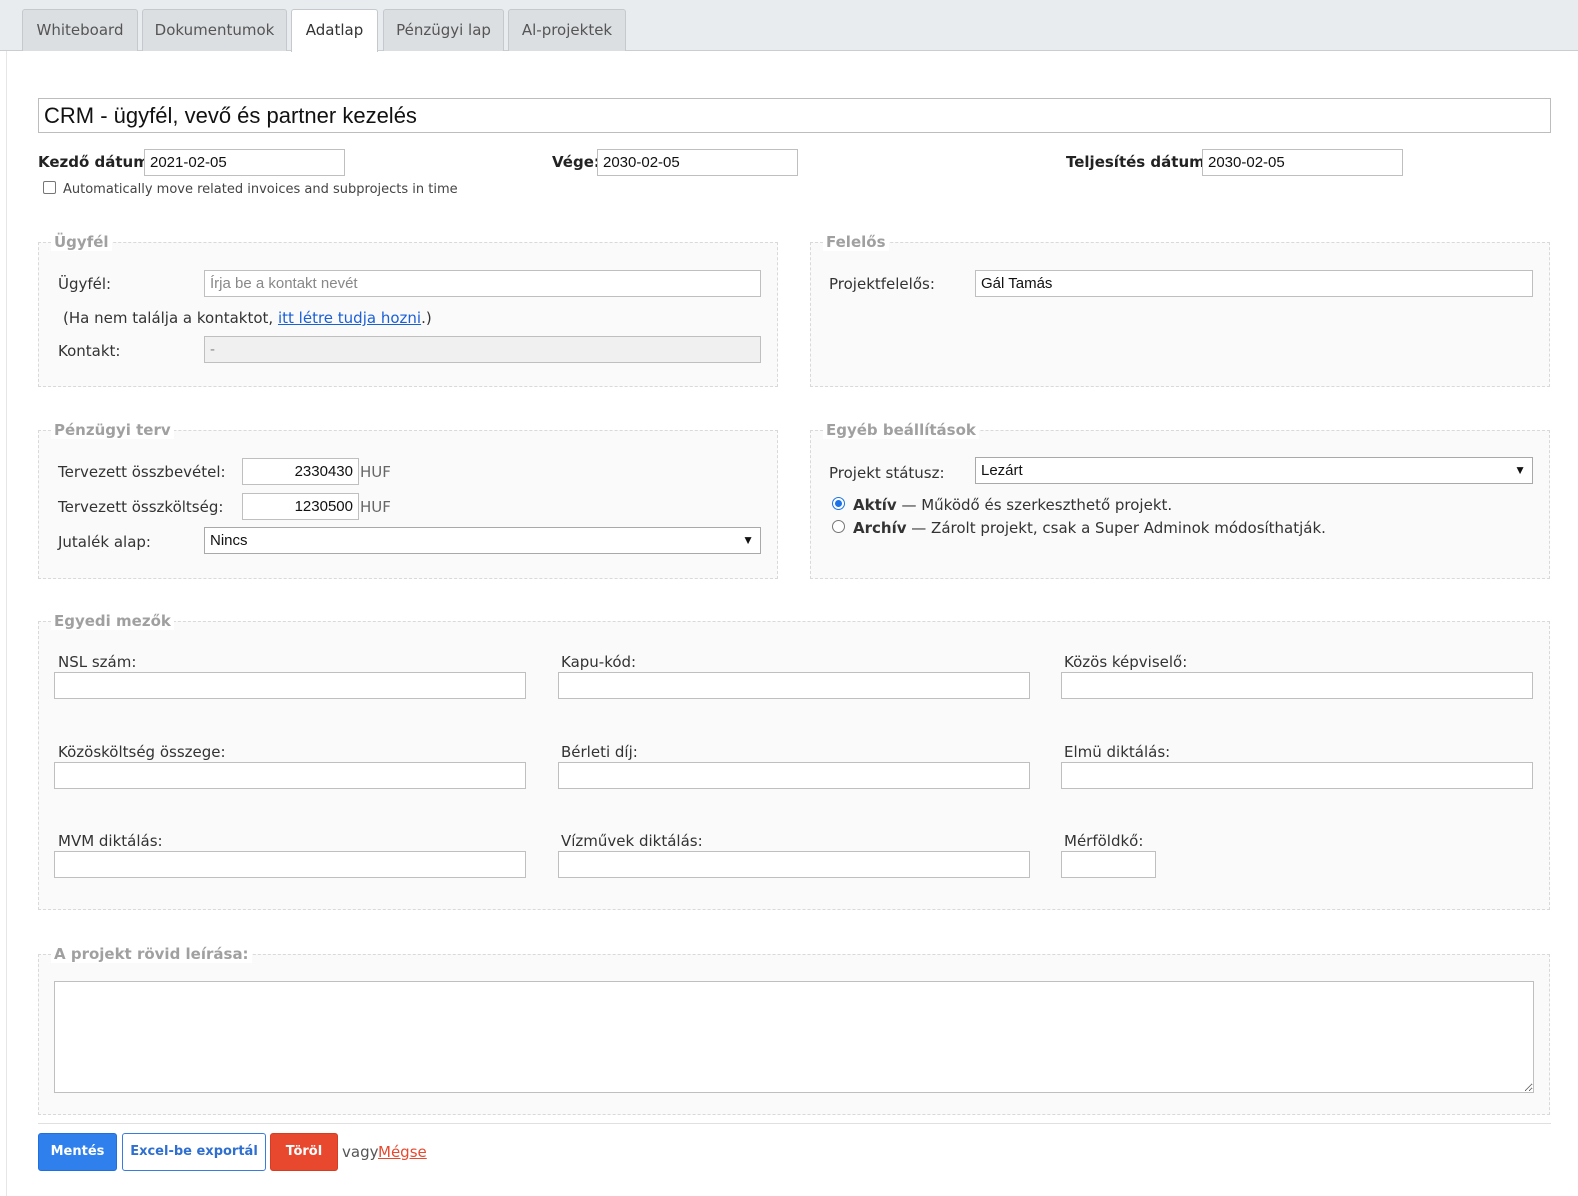 This screenshot has width=1578, height=1196. Describe the element at coordinates (697, 162) in the screenshot. I see `end-date-input` at that location.